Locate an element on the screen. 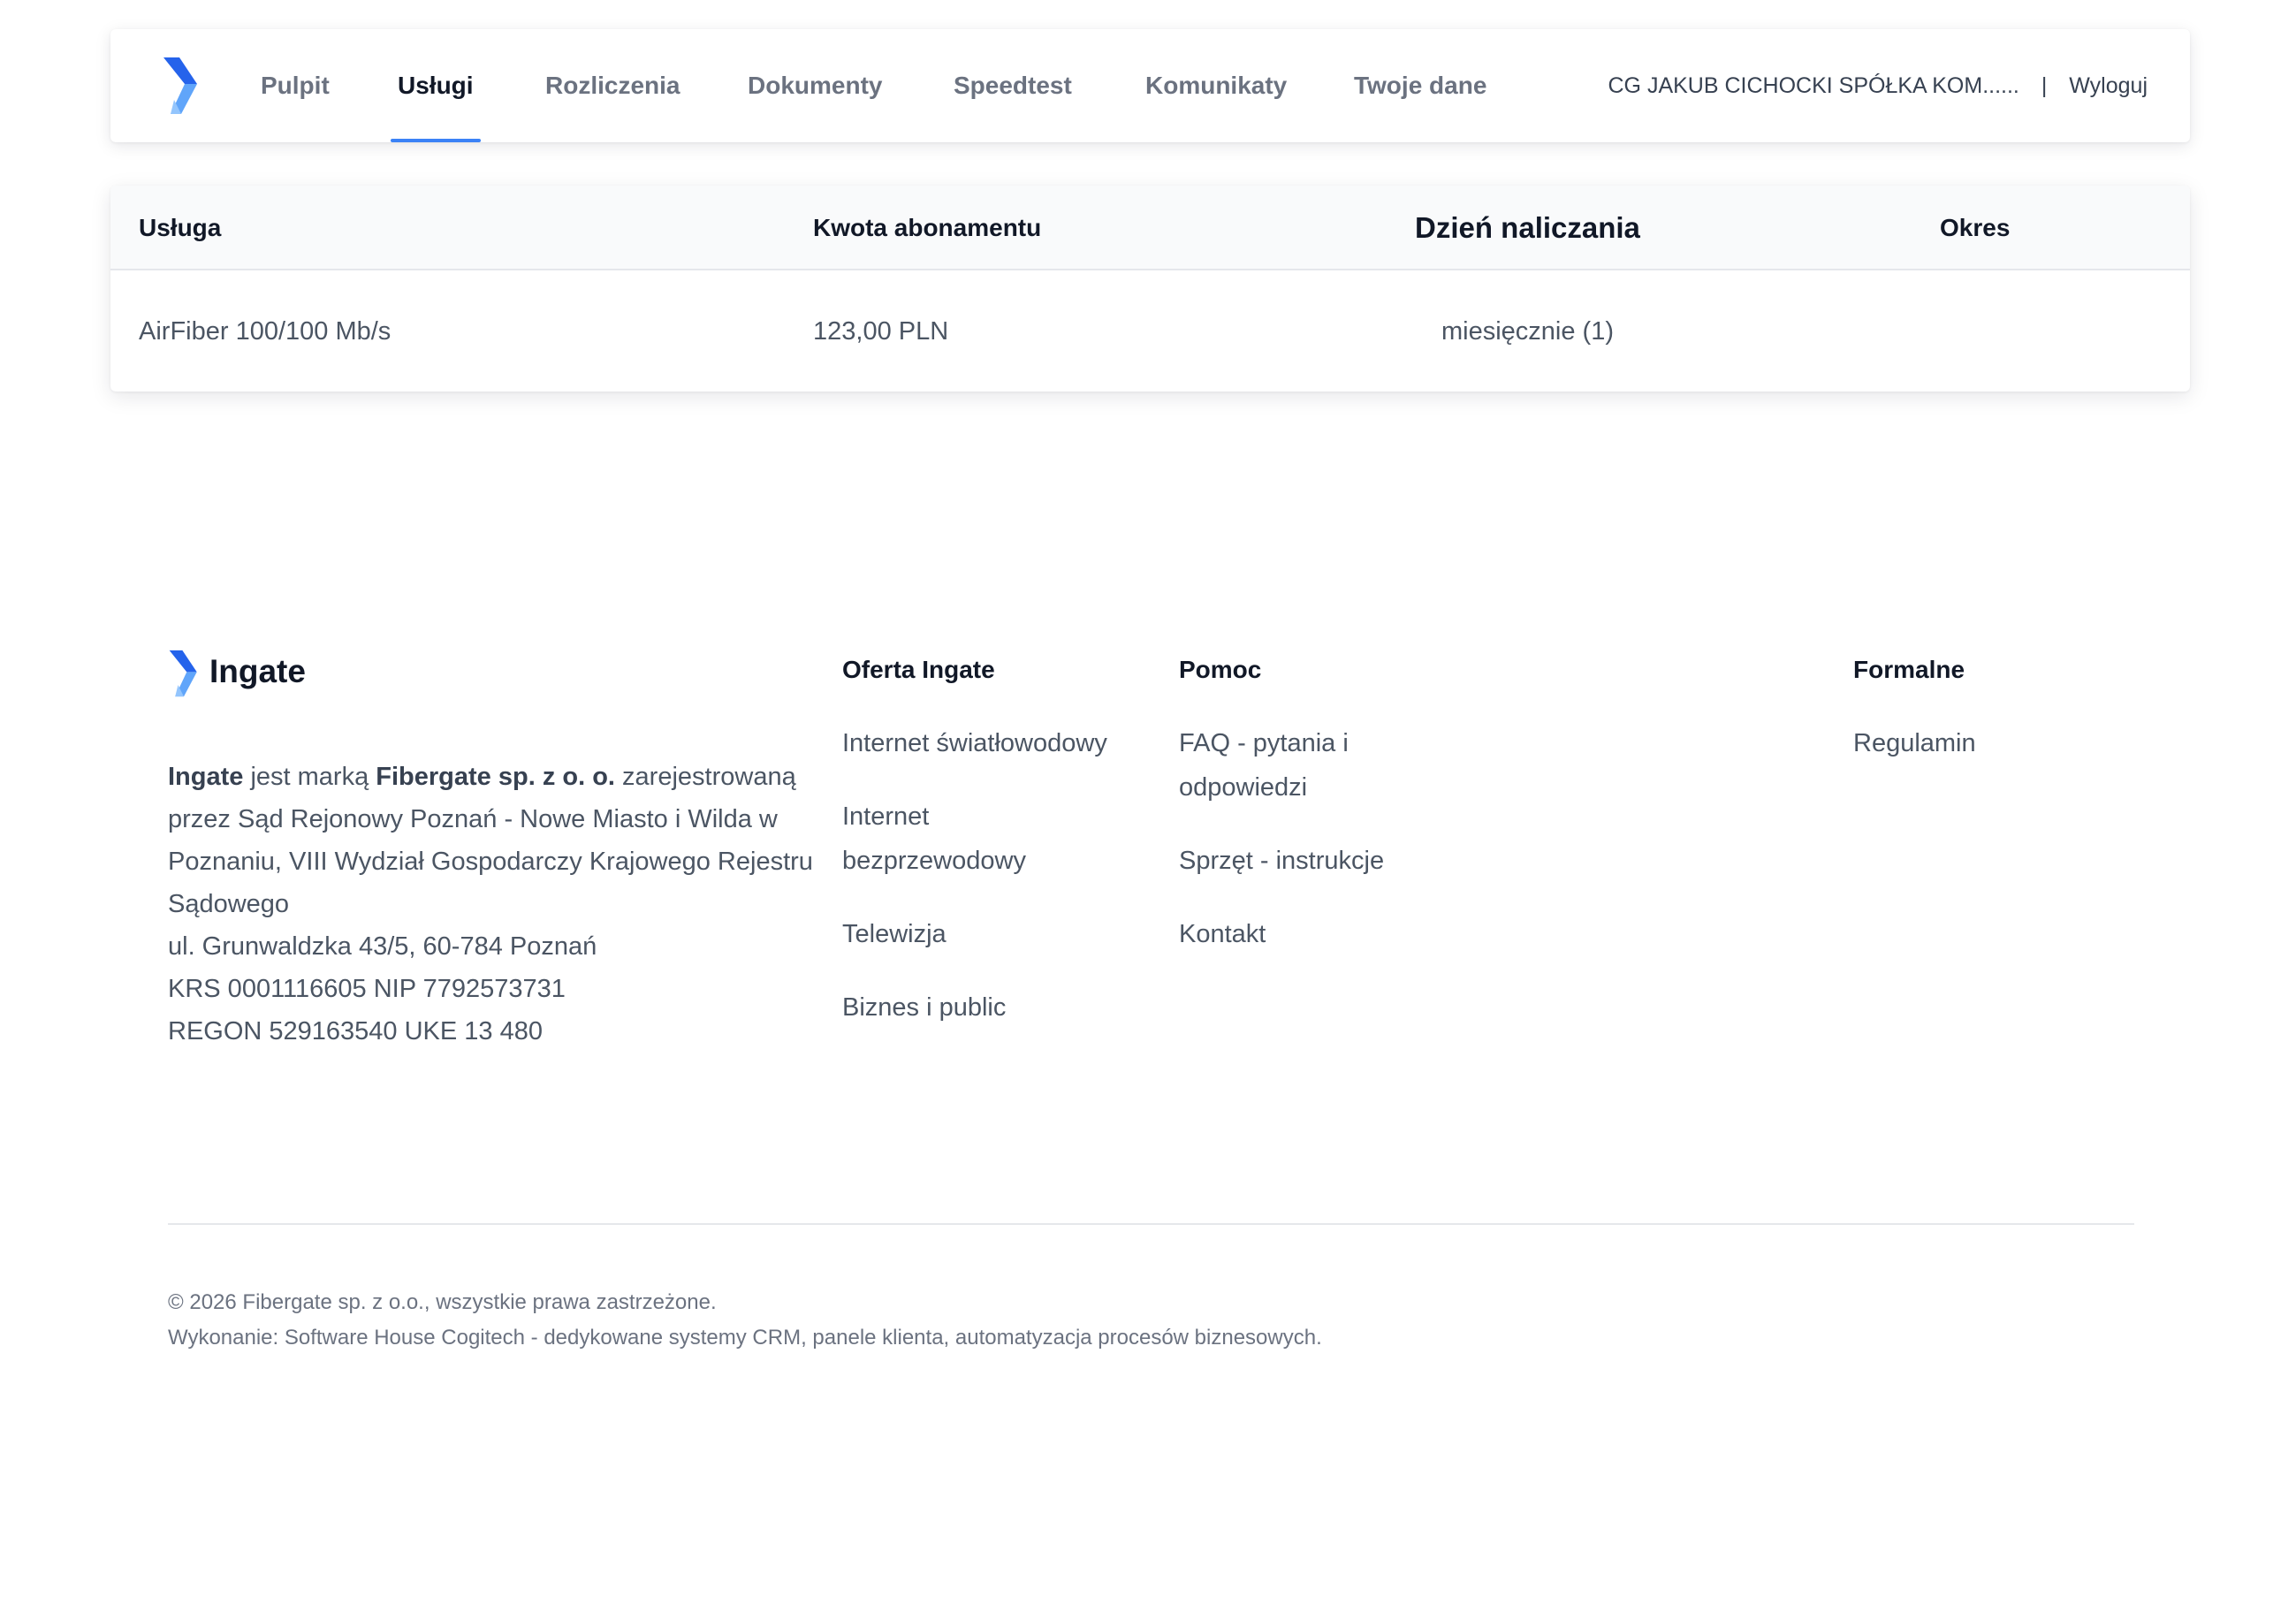  footer-link-sprzet-instrukcje: Sprzęt - instrukcje is located at coordinates (1312, 861).